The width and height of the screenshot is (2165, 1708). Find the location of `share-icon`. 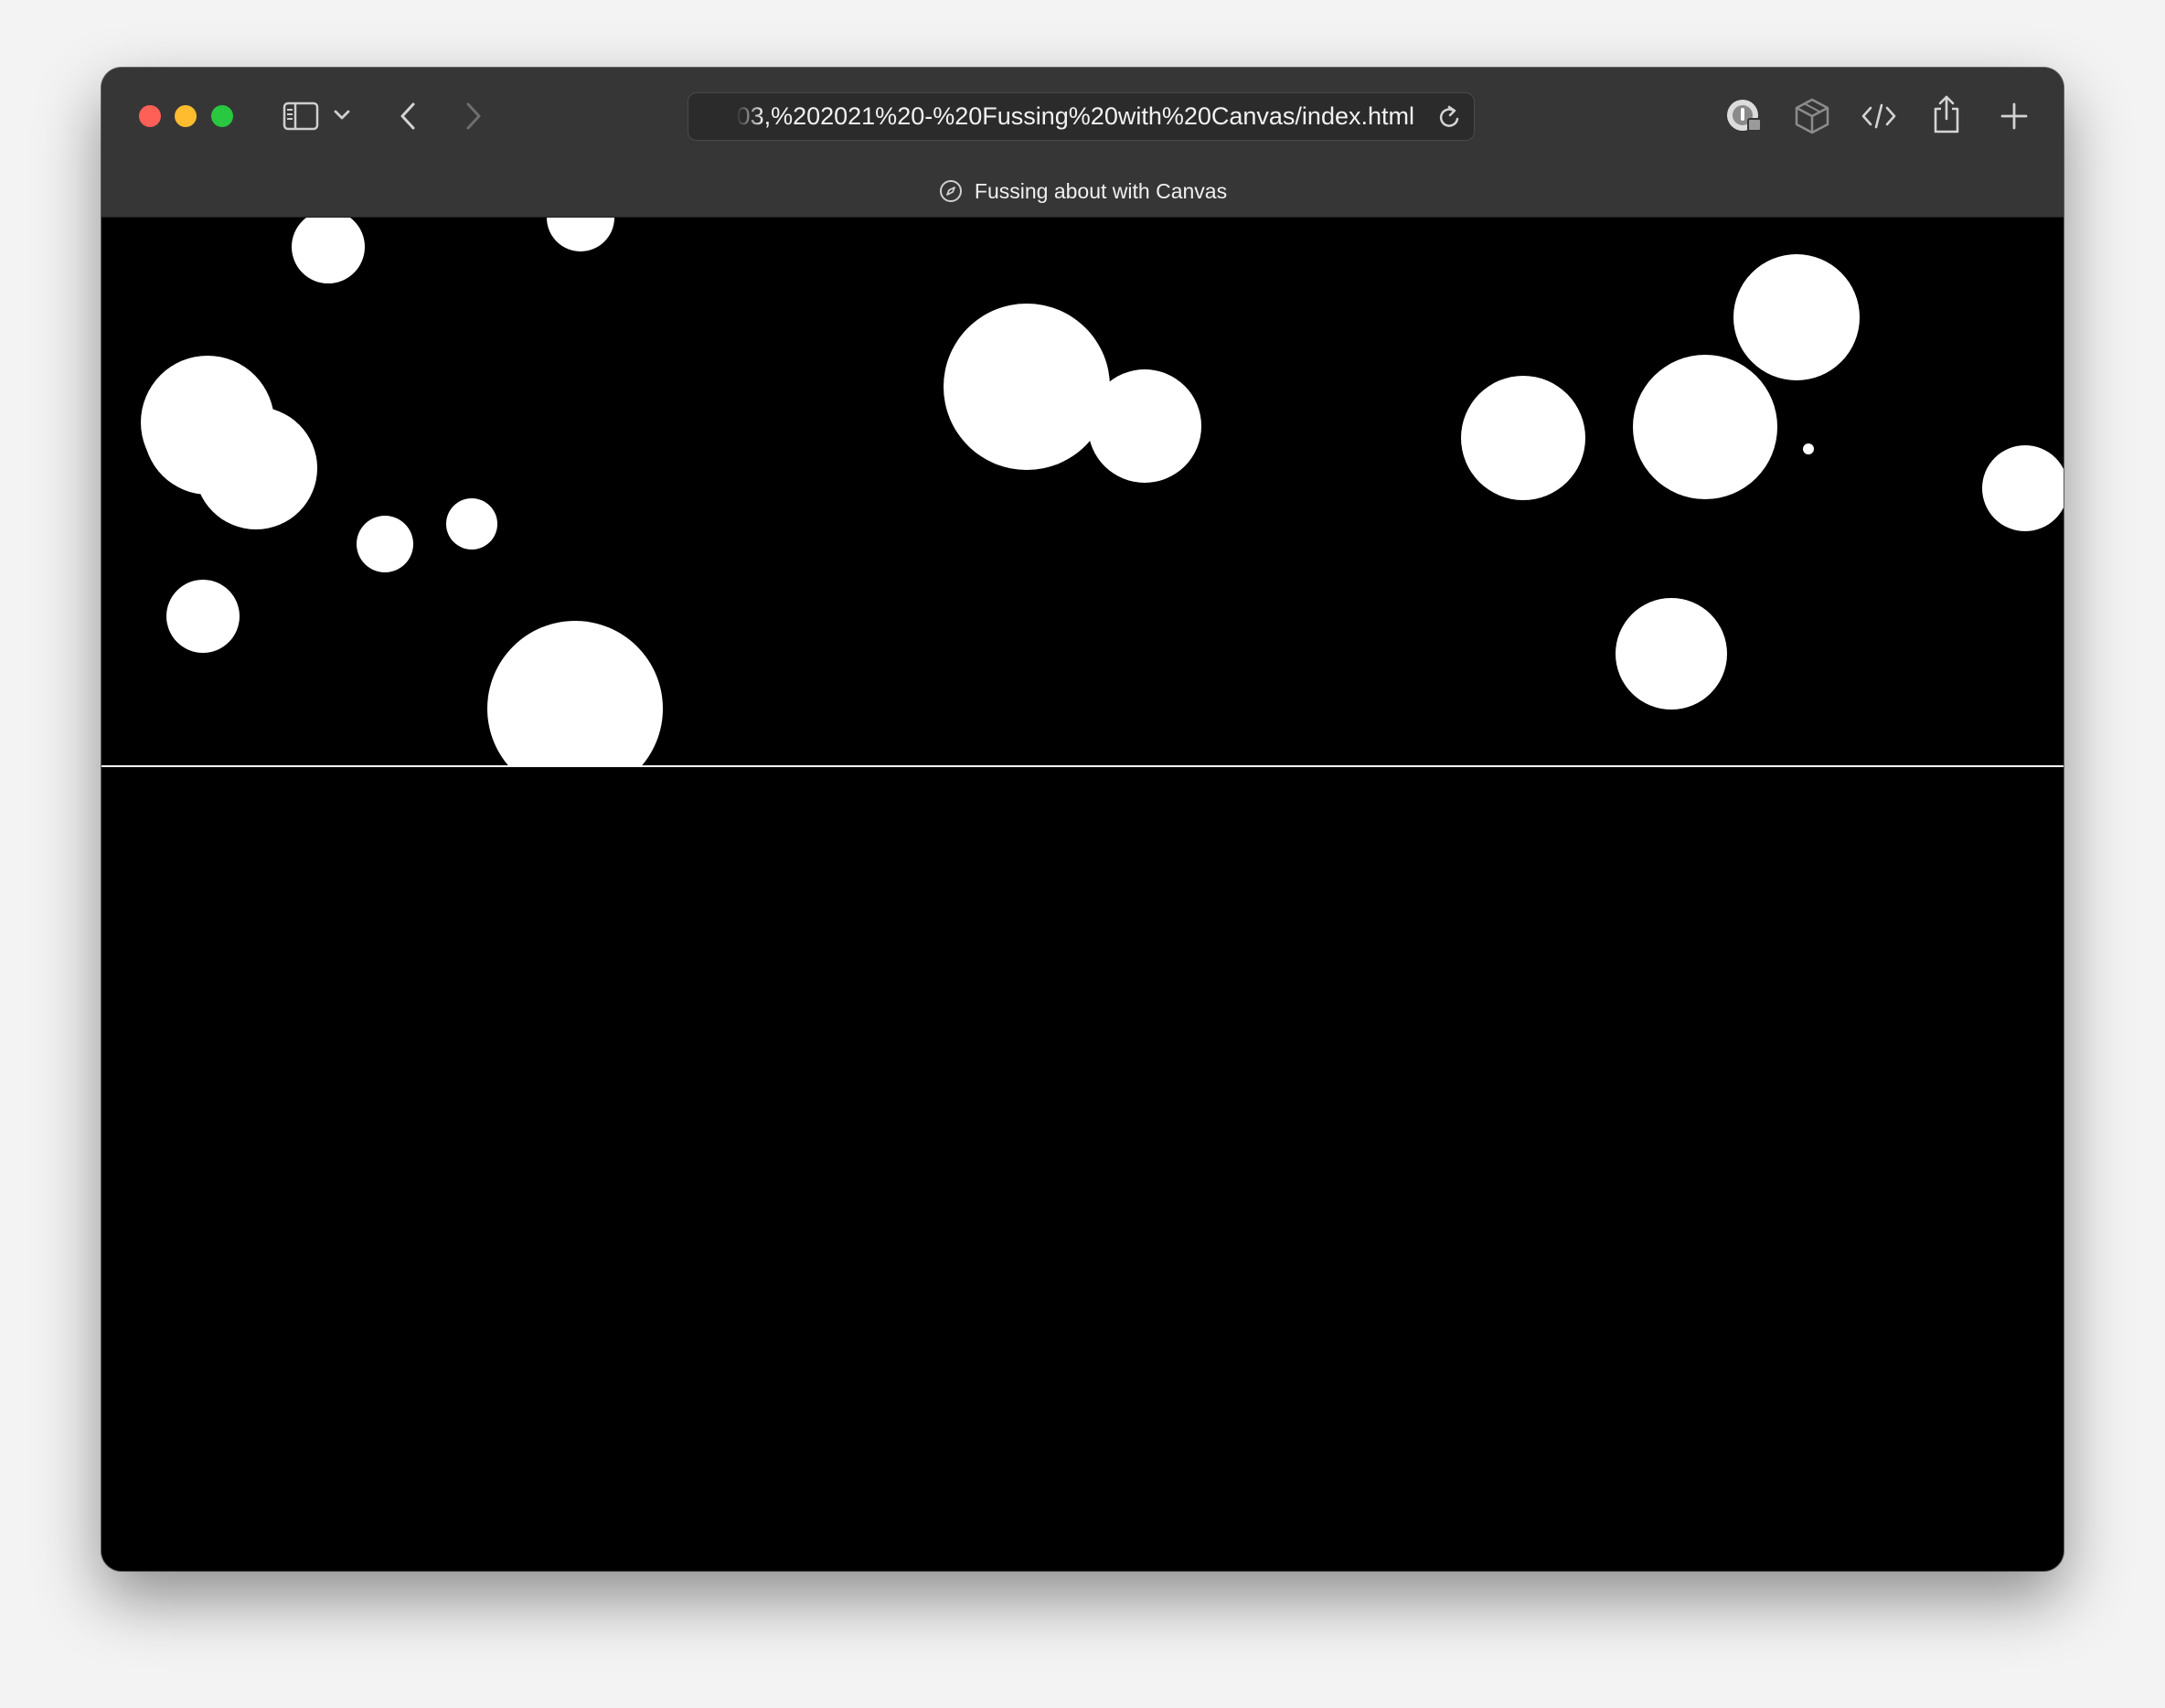

share-icon is located at coordinates (1946, 114).